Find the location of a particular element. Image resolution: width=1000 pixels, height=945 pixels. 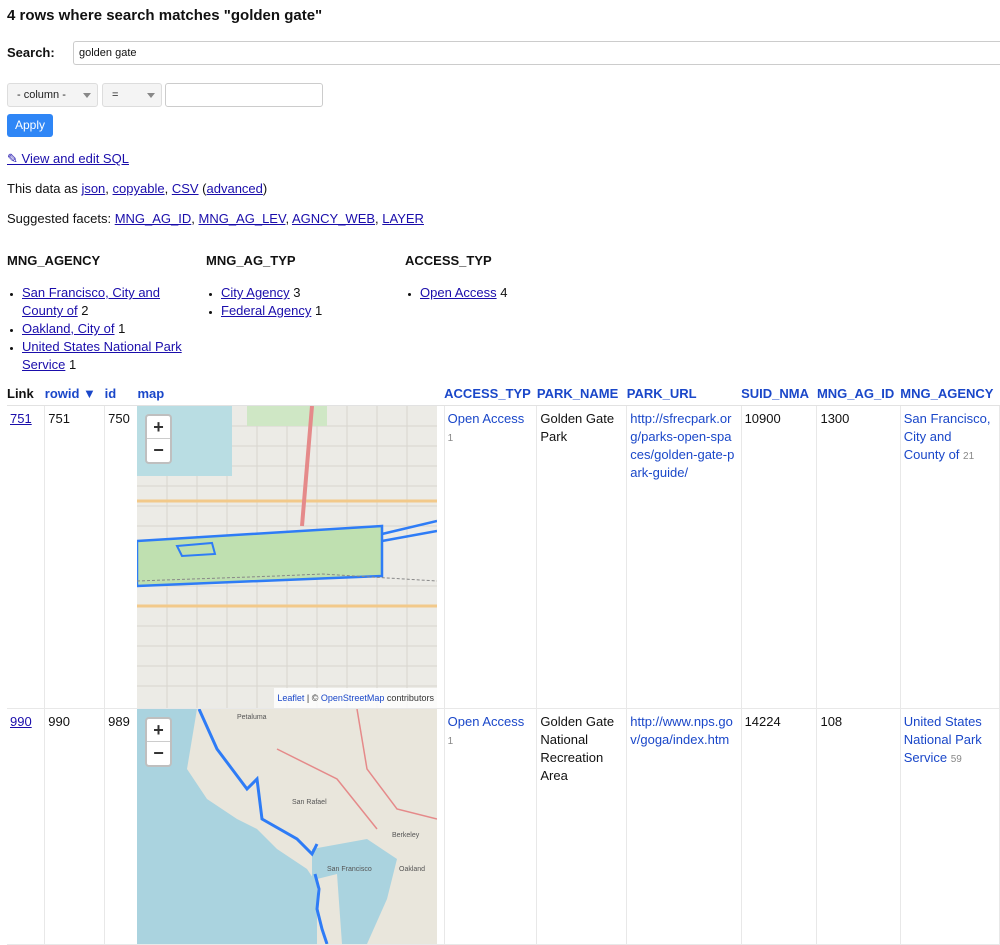

cell-park-url: http://www.nps.gov/goga/index.htm is located at coordinates (684, 826).